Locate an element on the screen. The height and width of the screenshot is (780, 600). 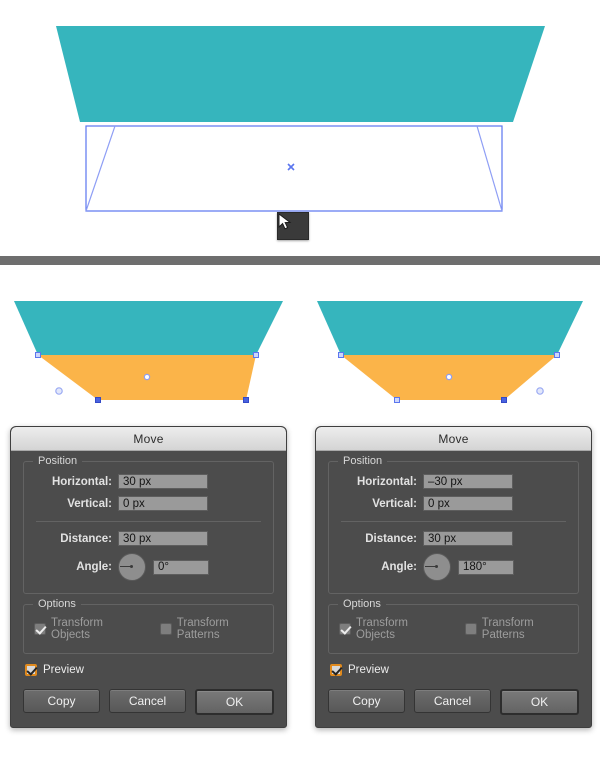
selection-edge-right is located at coordinates (489, 168).